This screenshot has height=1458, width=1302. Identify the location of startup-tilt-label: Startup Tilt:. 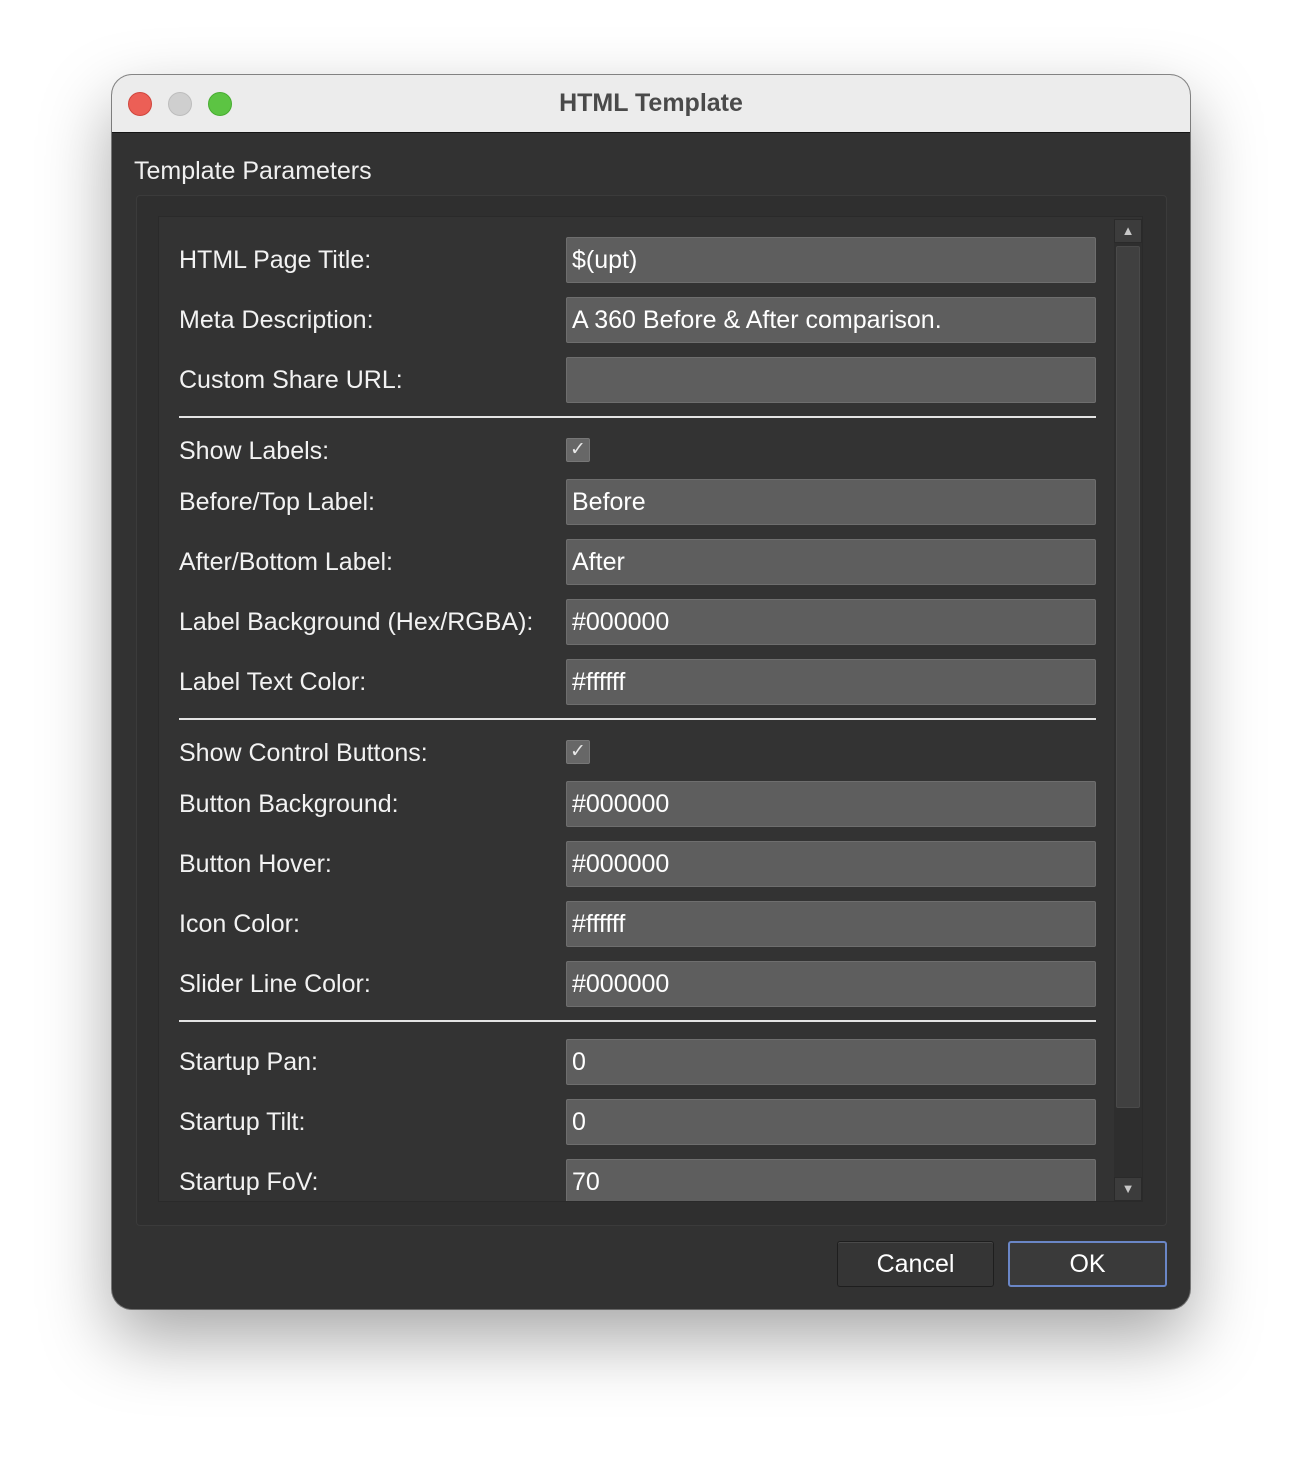
(242, 1122).